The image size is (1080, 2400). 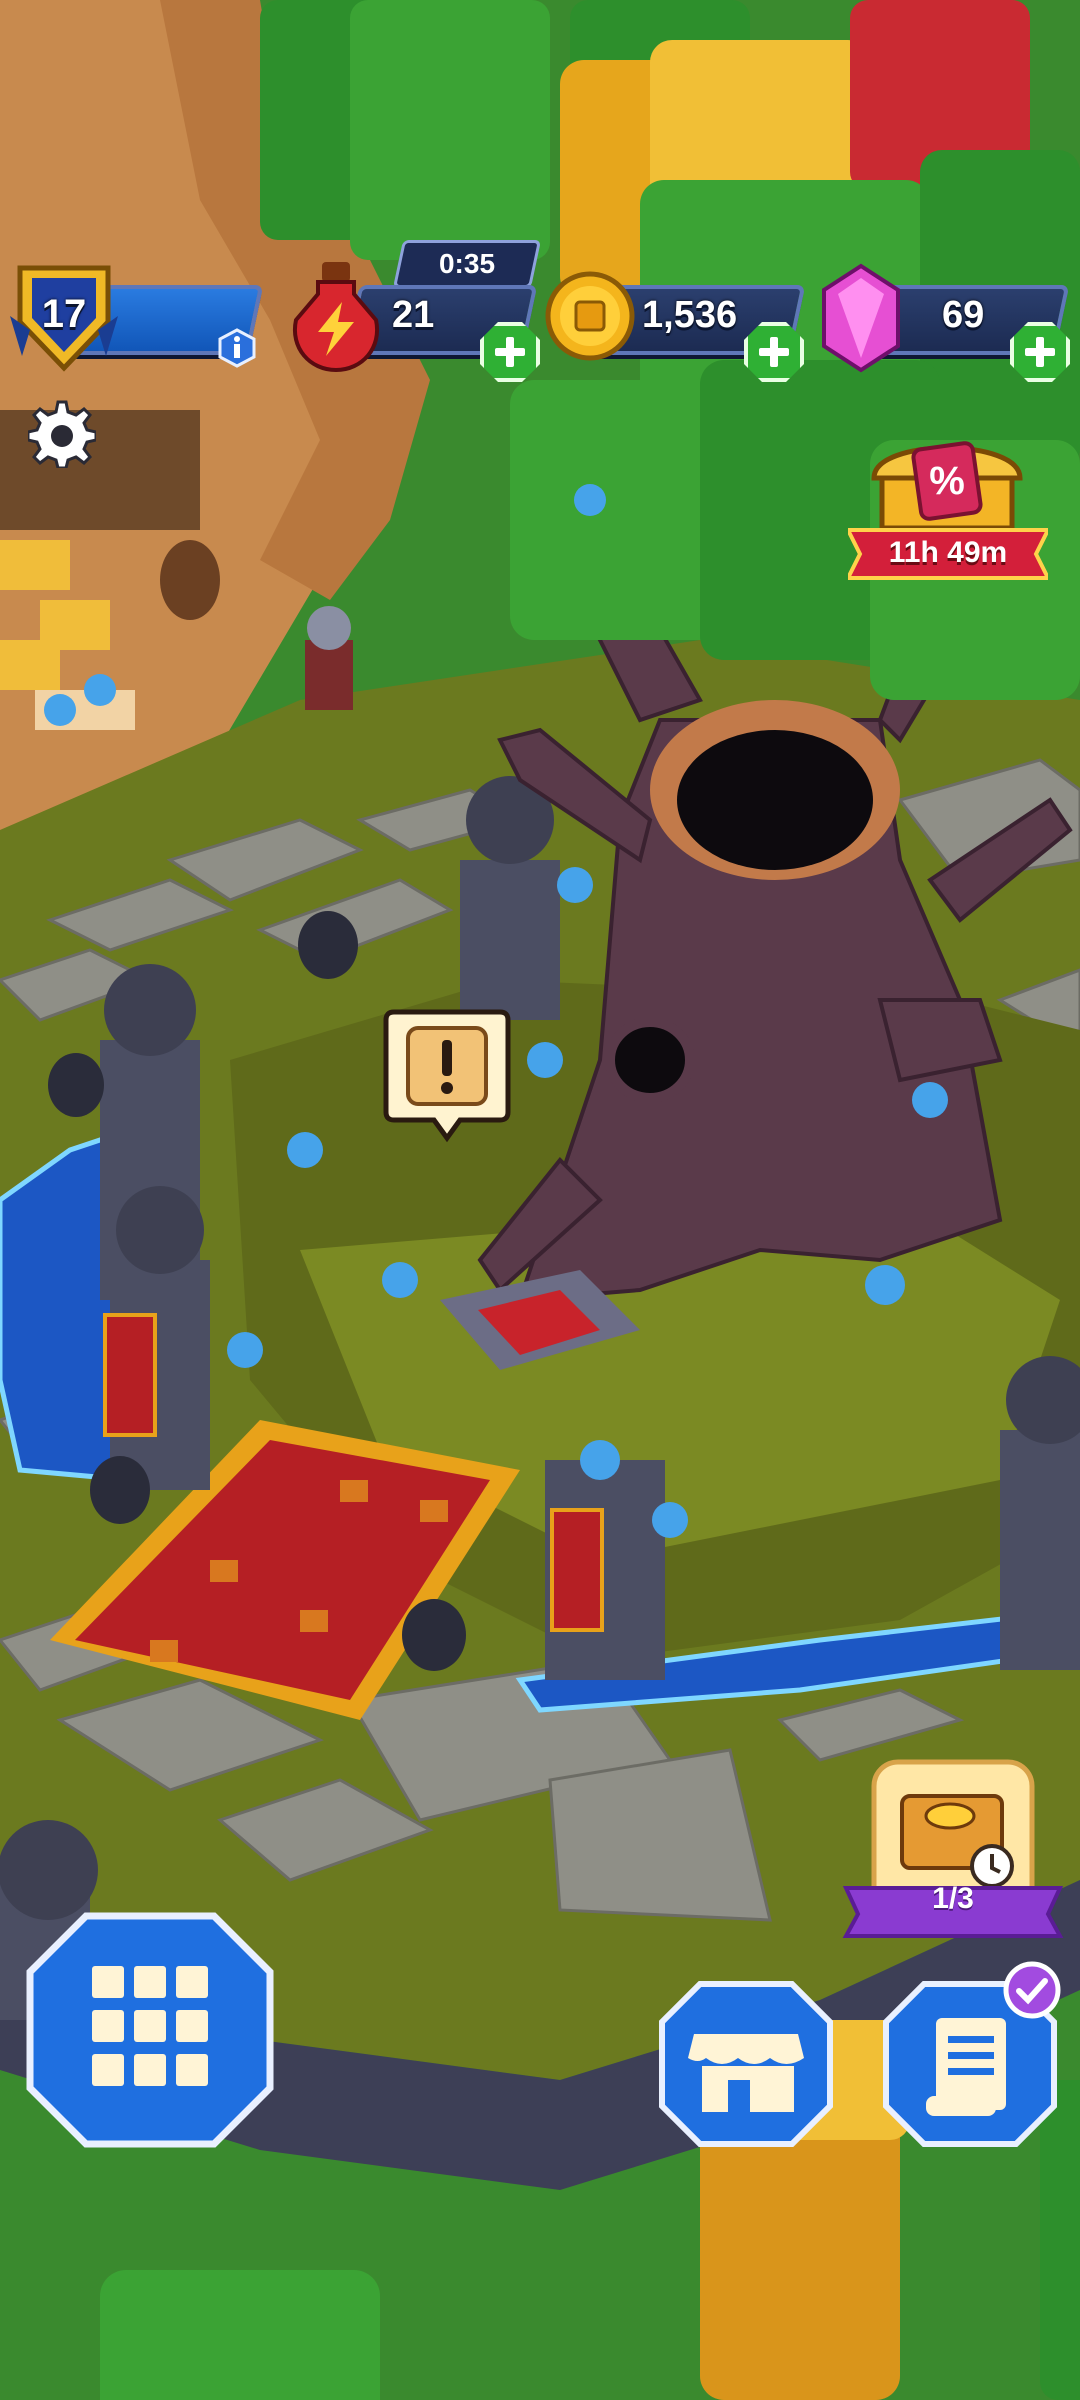 I want to click on percent-chest-icon: %, so click(x=947, y=486).